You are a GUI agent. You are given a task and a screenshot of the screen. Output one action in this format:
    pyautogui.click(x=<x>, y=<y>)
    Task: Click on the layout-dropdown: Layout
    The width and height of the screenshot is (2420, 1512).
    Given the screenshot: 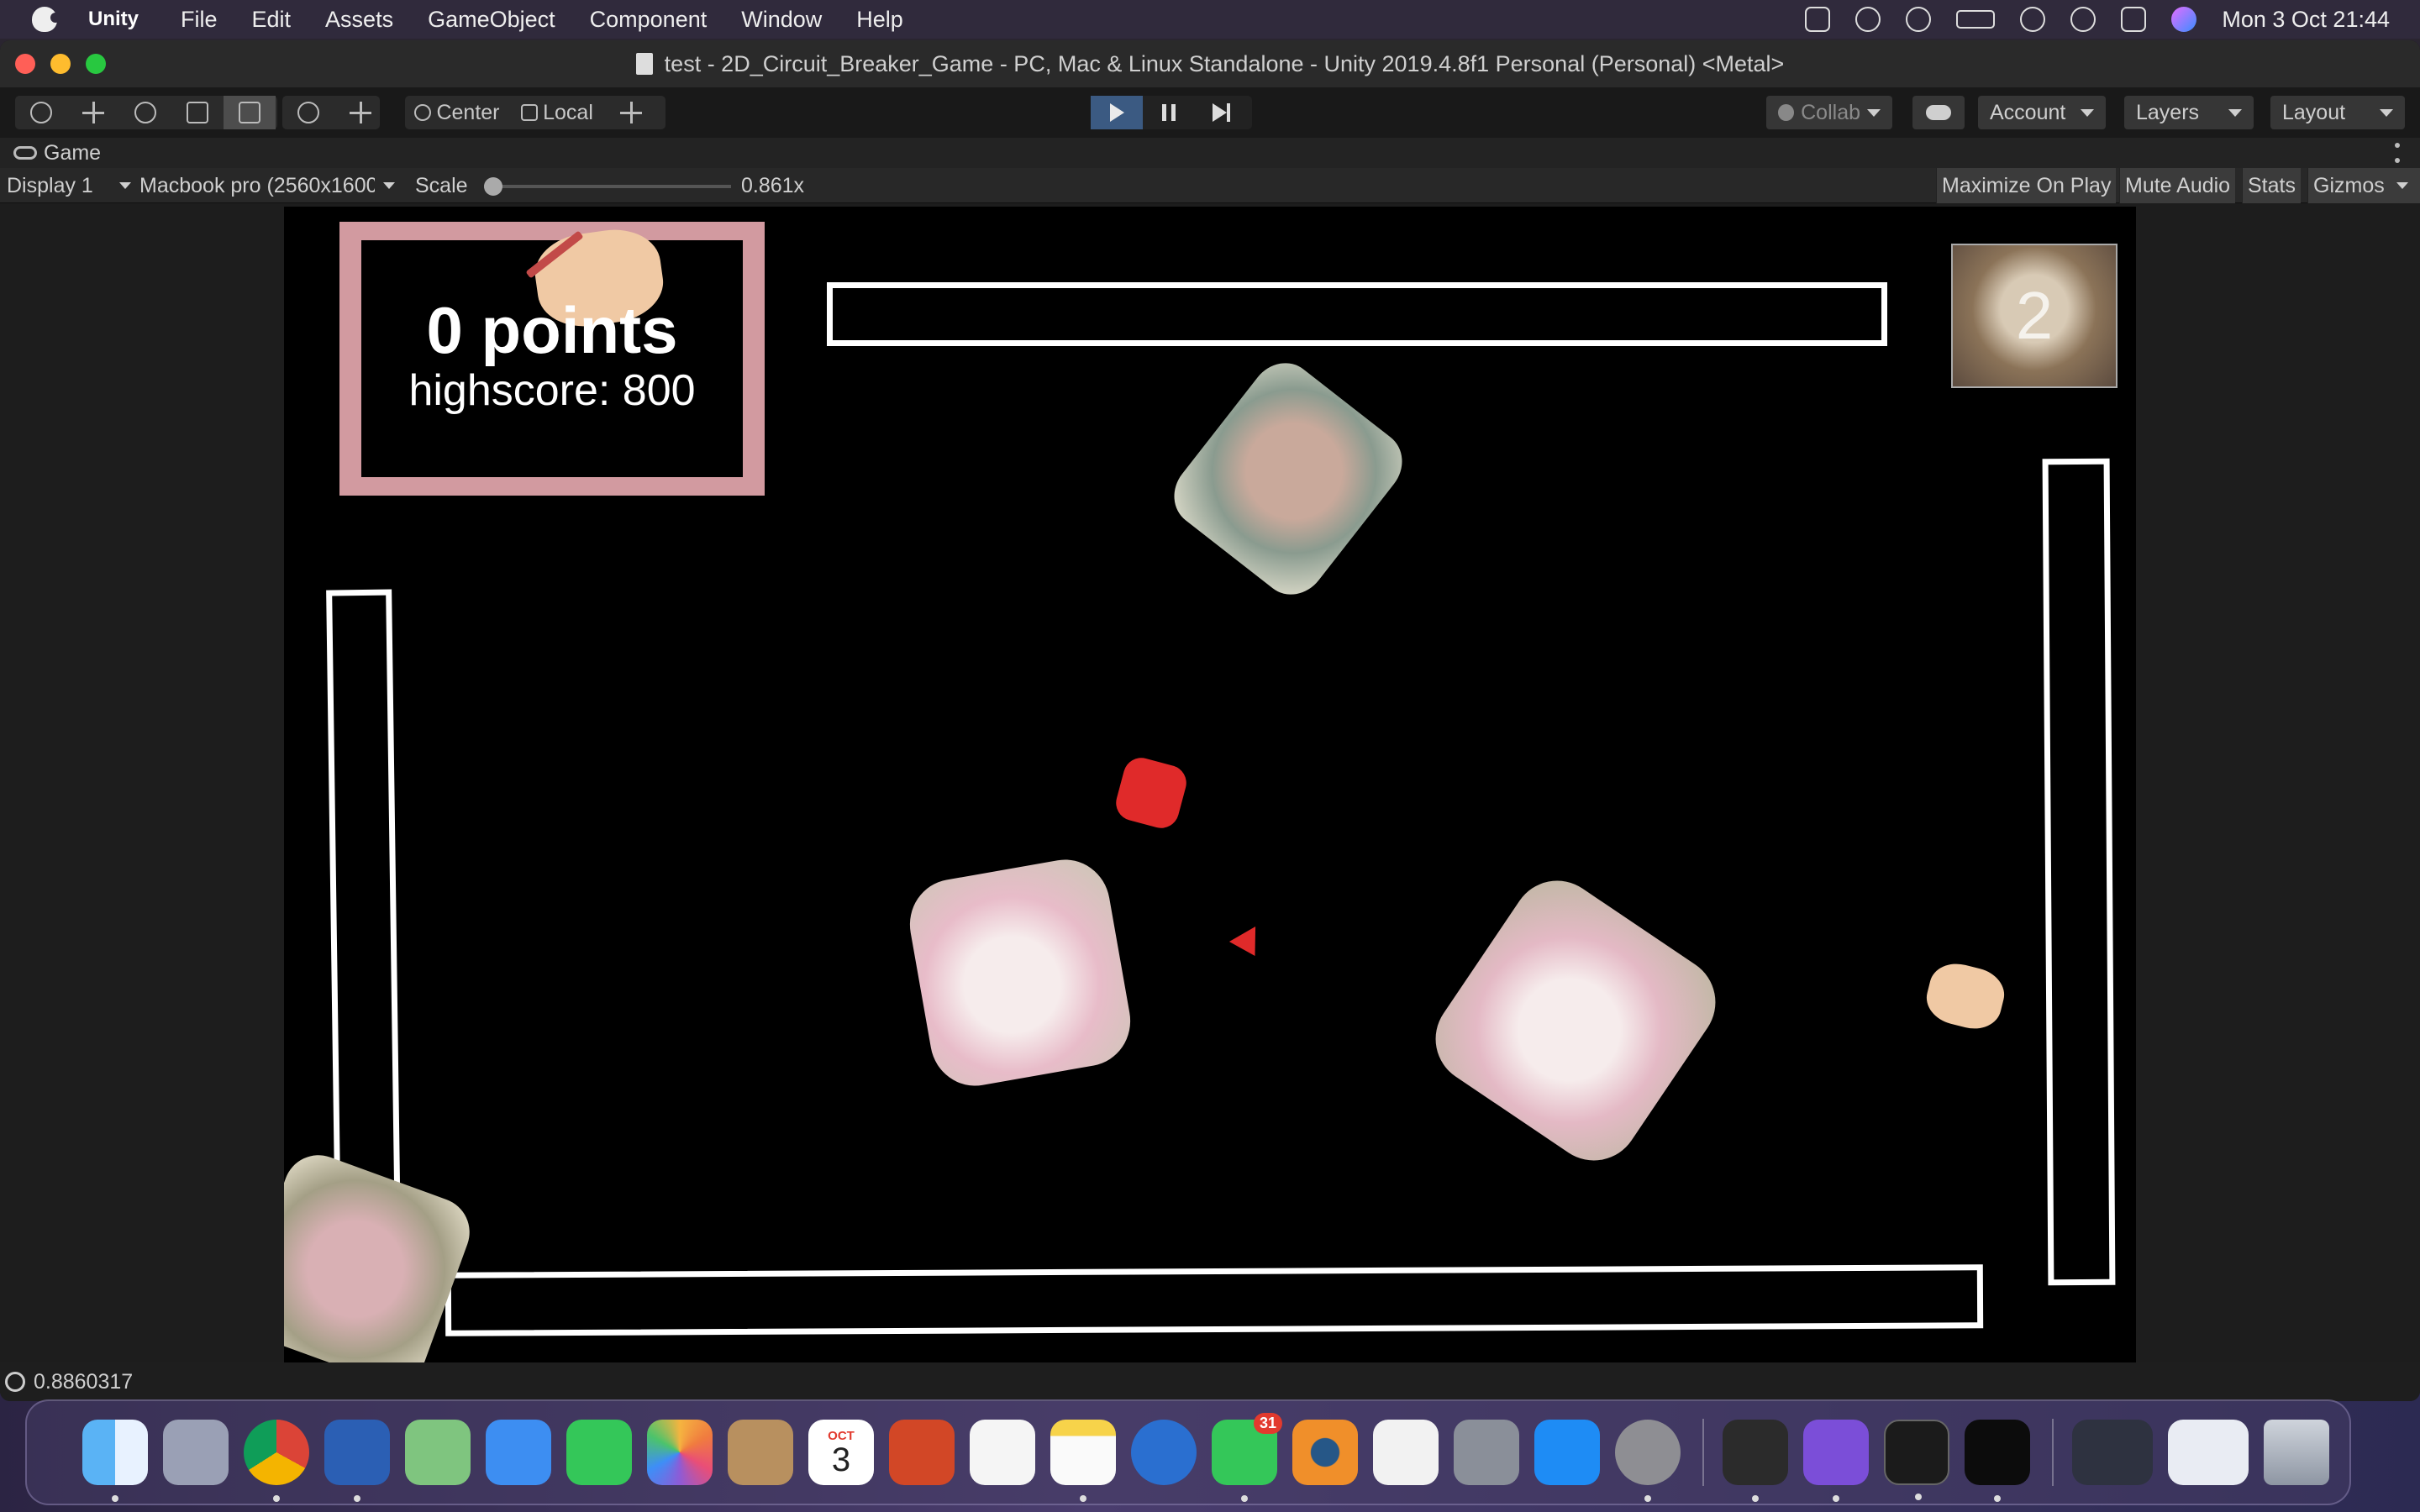 What is the action you would take?
    pyautogui.click(x=2337, y=112)
    